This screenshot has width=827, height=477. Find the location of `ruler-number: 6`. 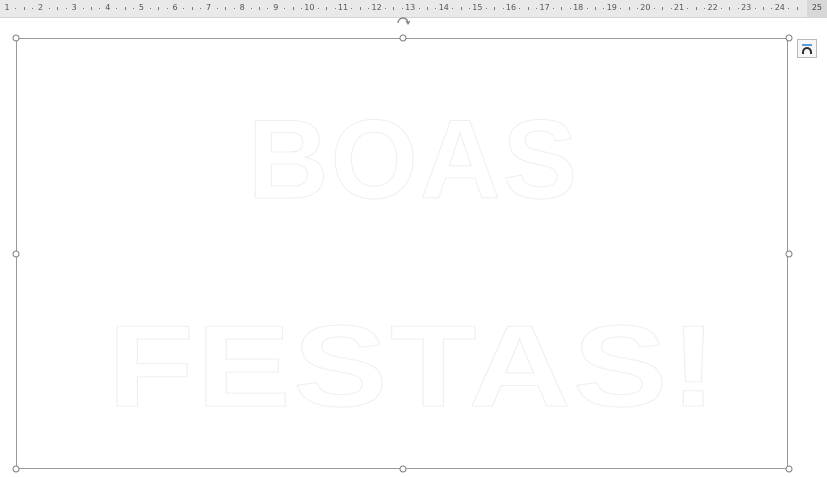

ruler-number: 6 is located at coordinates (175, 7).